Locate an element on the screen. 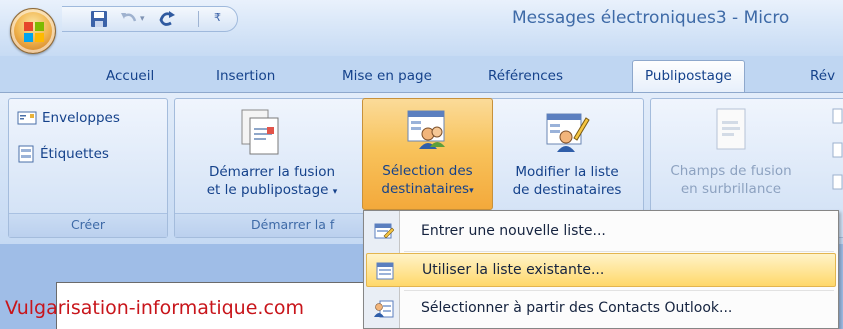 This screenshot has height=329, width=843. tab-insertion: Insertion is located at coordinates (245, 77).